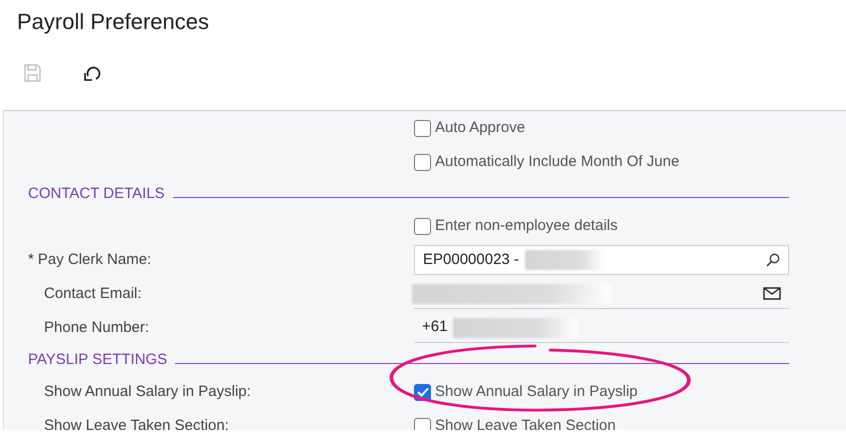 The height and width of the screenshot is (440, 846). I want to click on field-label: Pay Clerk Name:, so click(95, 259).